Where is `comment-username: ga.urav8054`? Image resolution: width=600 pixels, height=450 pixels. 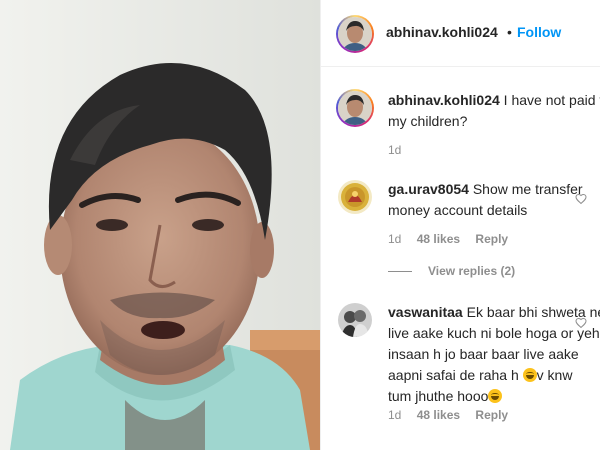
comment-username: ga.urav8054 is located at coordinates (428, 189).